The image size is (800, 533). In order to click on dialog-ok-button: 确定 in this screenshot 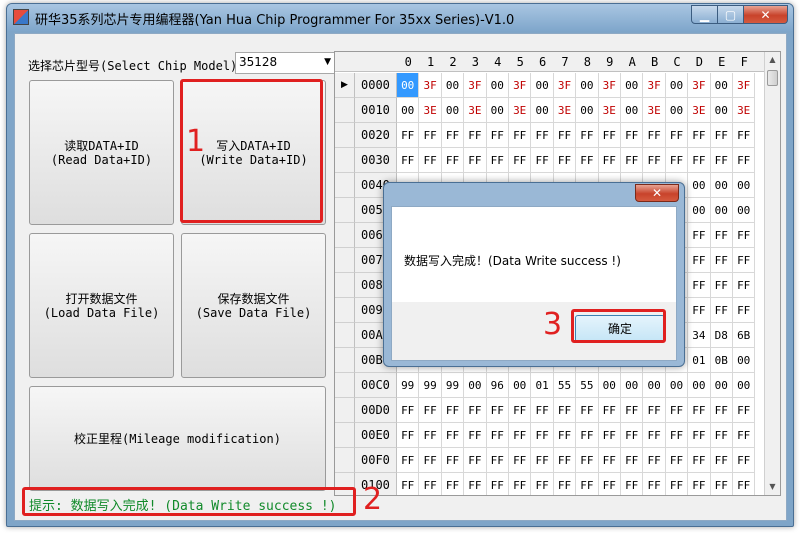, I will do `click(620, 329)`.